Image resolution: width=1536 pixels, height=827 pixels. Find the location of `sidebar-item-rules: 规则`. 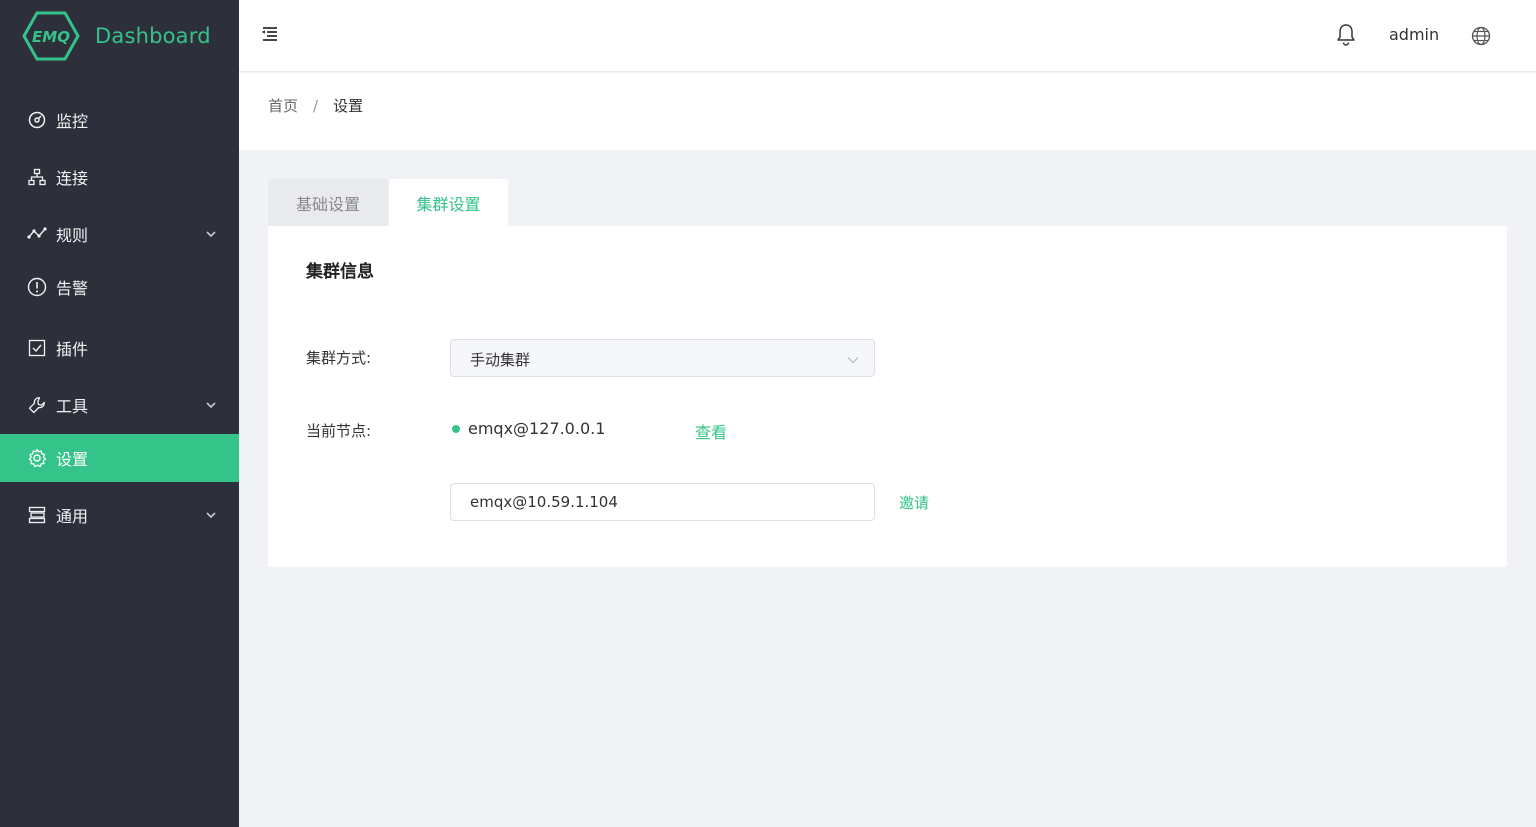

sidebar-item-rules: 规则 is located at coordinates (119, 234).